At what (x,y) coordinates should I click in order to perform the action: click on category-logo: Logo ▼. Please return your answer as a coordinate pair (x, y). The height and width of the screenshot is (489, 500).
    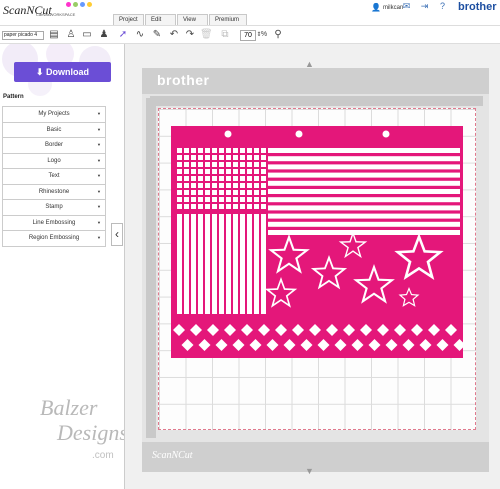
    Looking at the image, I should click on (54, 161).